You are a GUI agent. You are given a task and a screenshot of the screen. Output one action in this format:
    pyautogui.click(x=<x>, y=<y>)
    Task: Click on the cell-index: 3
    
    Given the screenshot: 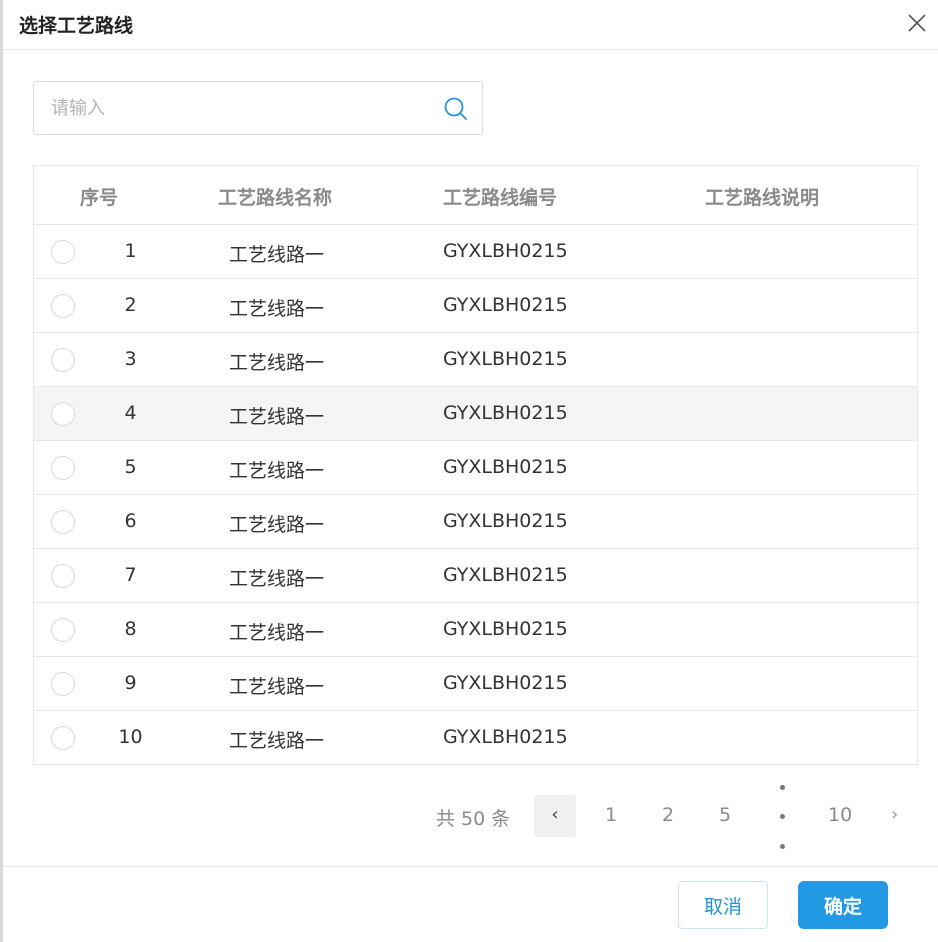 What is the action you would take?
    pyautogui.click(x=130, y=359)
    